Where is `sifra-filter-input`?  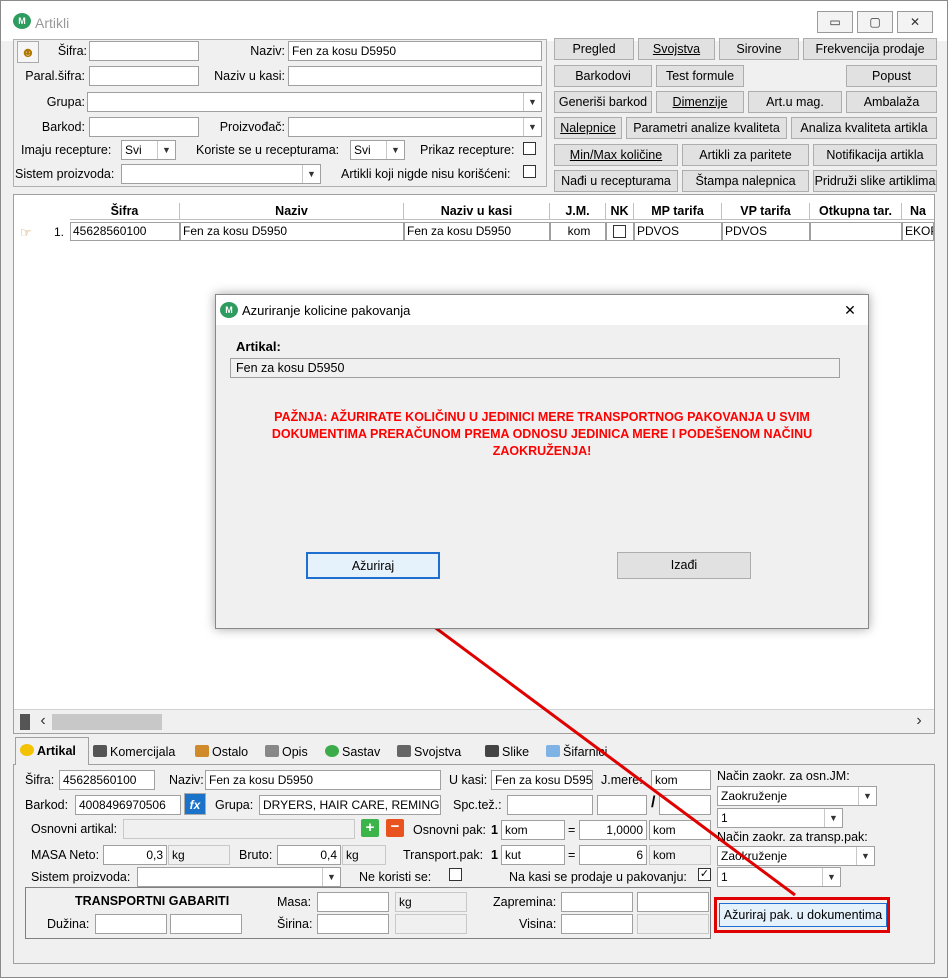 sifra-filter-input is located at coordinates (144, 51).